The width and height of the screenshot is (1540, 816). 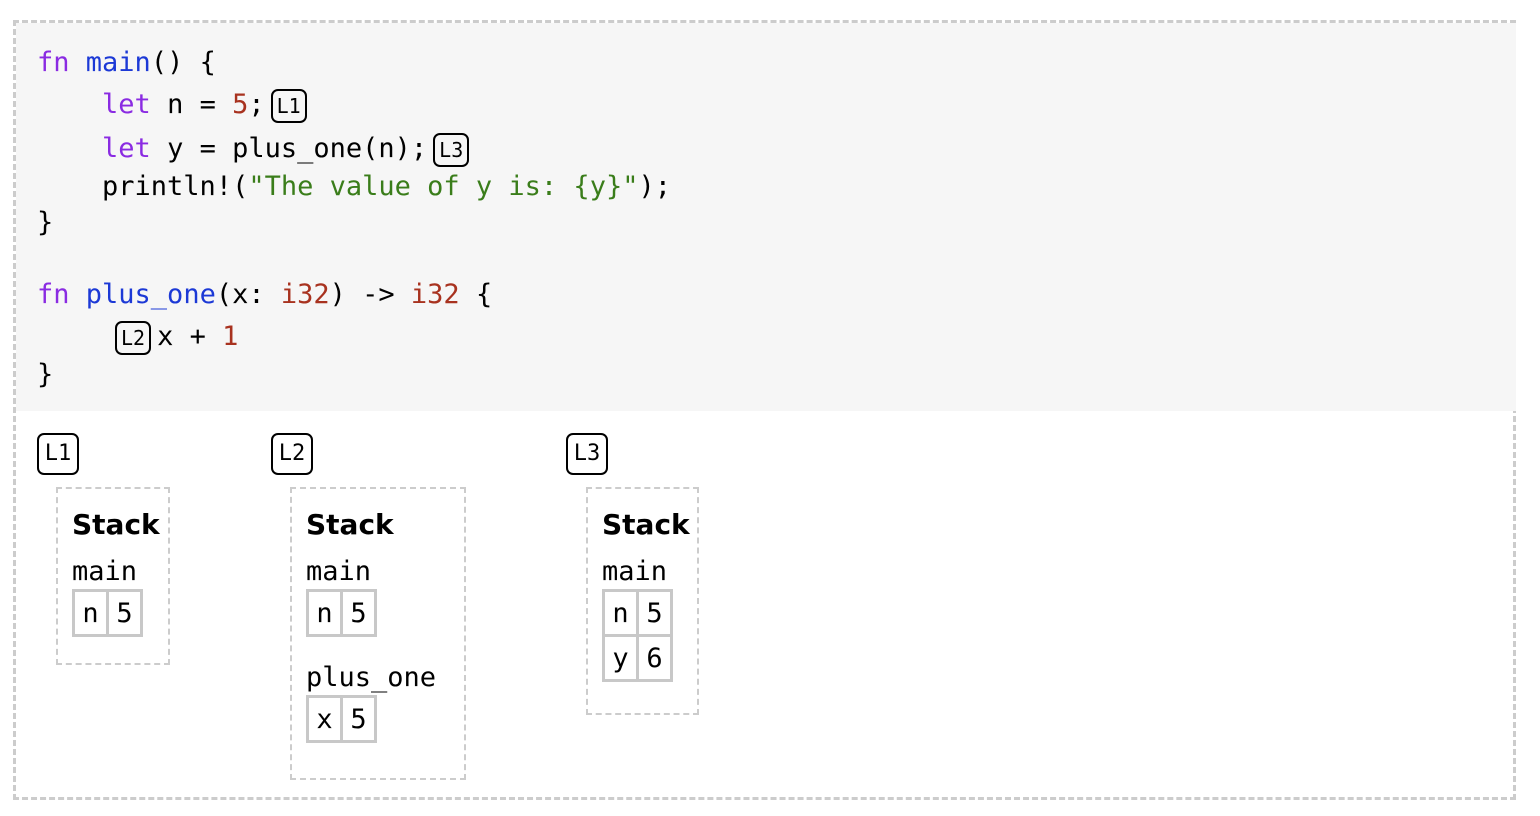 I want to click on code-line-3: let y = plus_one(n); L3, so click(x=253, y=149).